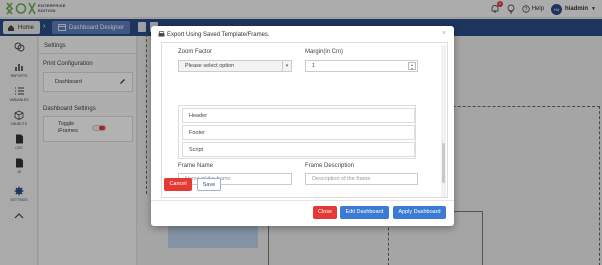 Image resolution: width=602 pixels, height=265 pixels. Describe the element at coordinates (412, 66) in the screenshot. I see `number-spinner-icon: ▴ ▾` at that location.